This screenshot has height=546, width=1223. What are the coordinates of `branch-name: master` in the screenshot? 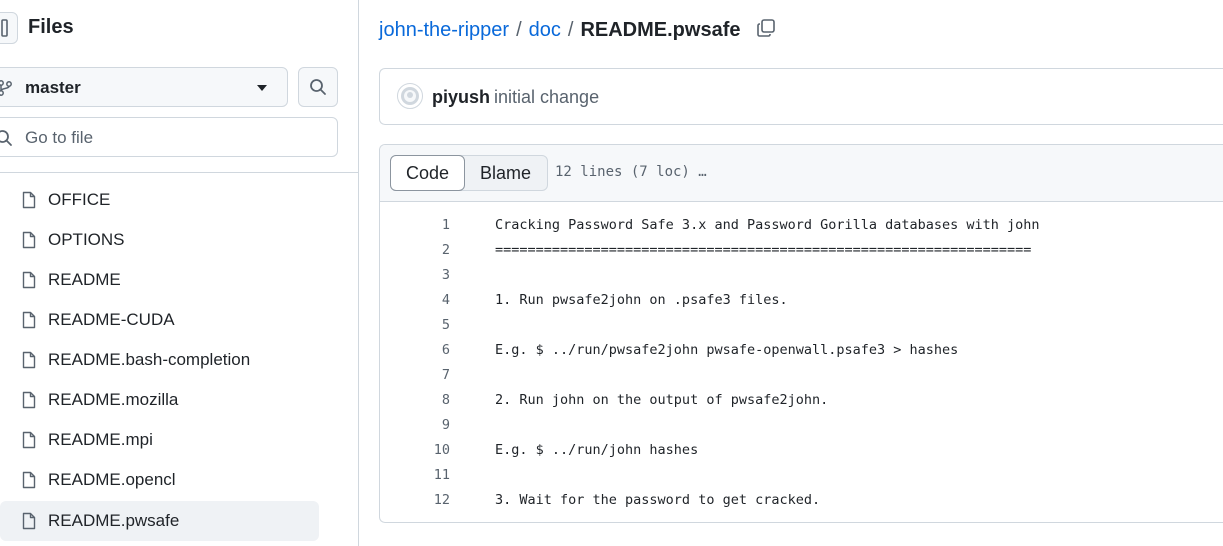 It's located at (53, 87).